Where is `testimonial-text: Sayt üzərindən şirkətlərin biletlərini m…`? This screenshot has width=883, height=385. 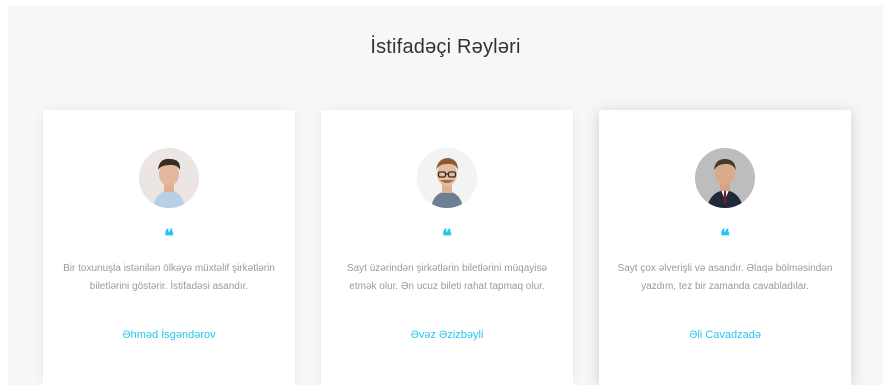
testimonial-text: Sayt üzərindən şirkətlərin biletlərini m… is located at coordinates (447, 277).